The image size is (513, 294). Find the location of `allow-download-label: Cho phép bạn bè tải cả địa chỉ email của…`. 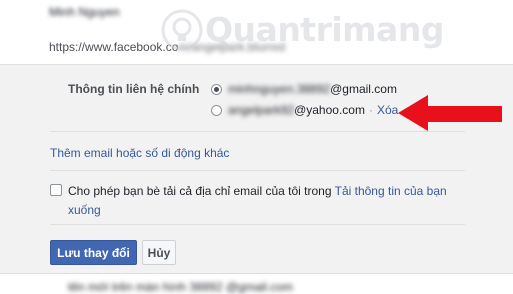

allow-download-label: Cho phép bạn bè tải cả địa chỉ email của… is located at coordinates (273, 201).